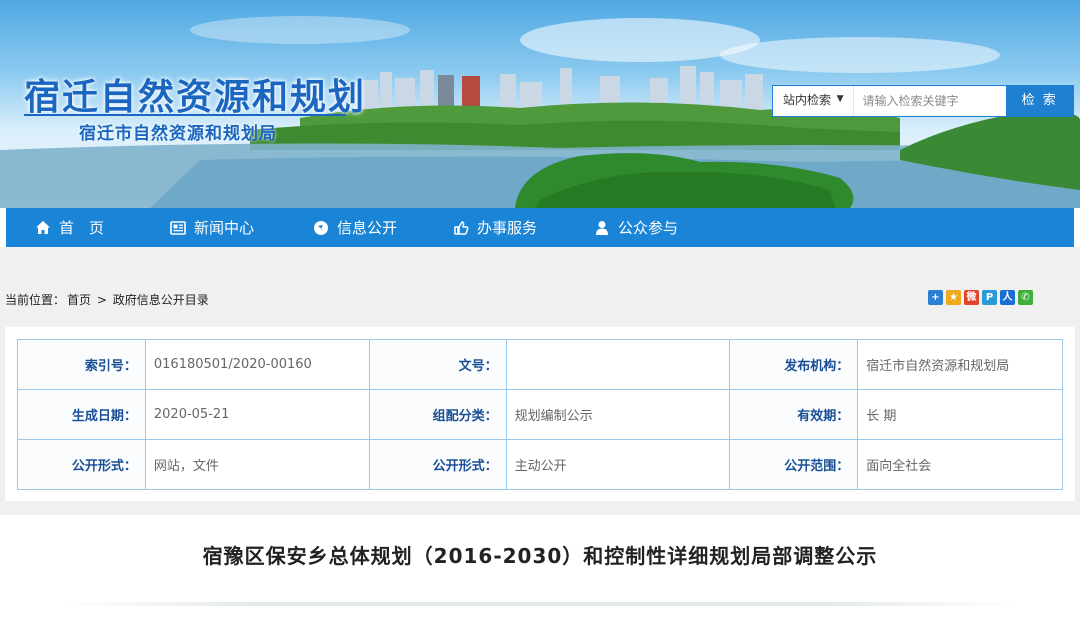  I want to click on search-input, so click(930, 101).